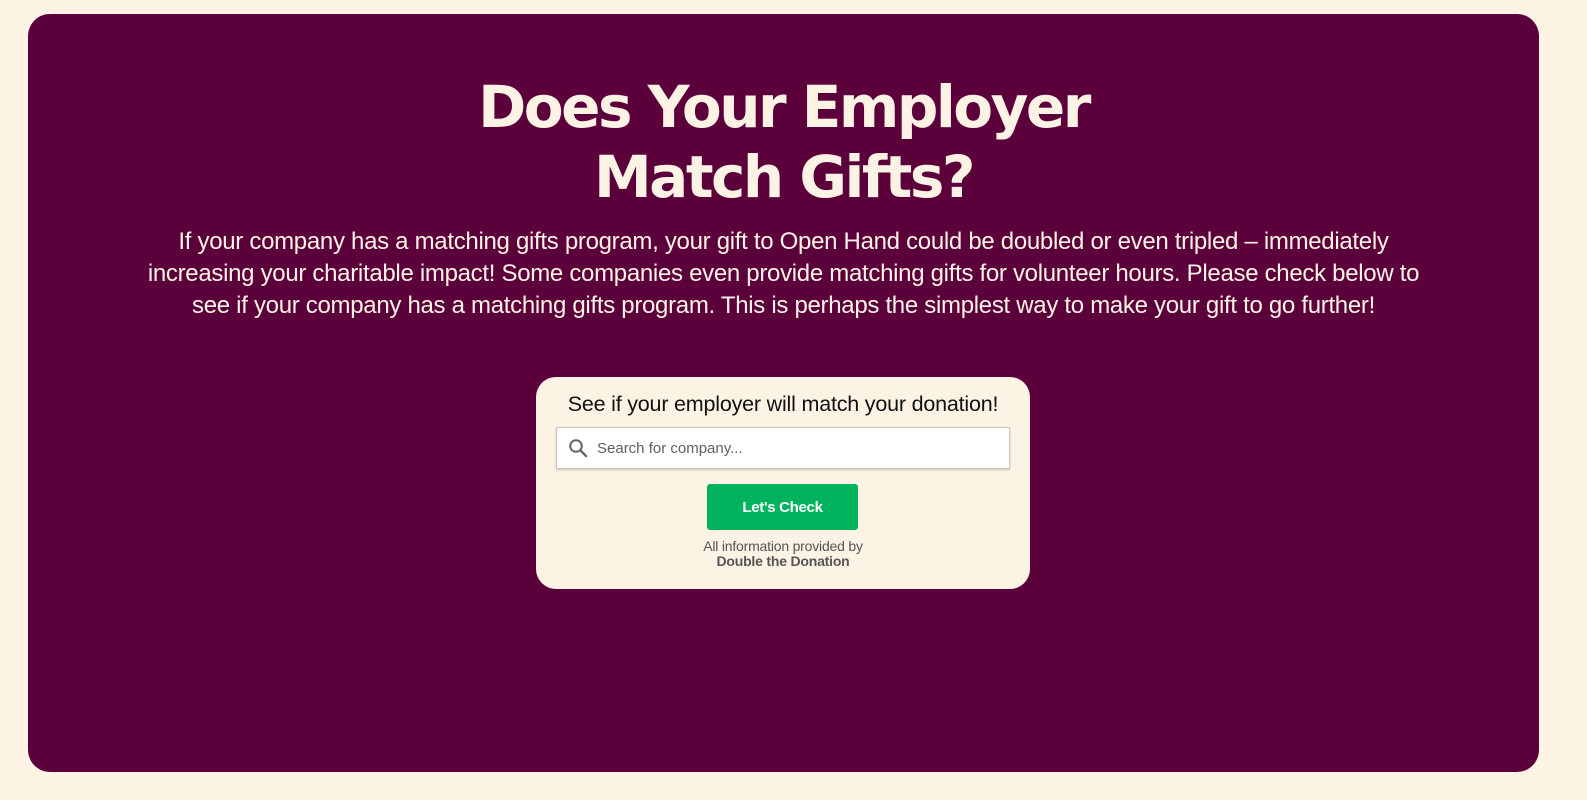 This screenshot has height=800, width=1587. I want to click on search-icon, so click(578, 448).